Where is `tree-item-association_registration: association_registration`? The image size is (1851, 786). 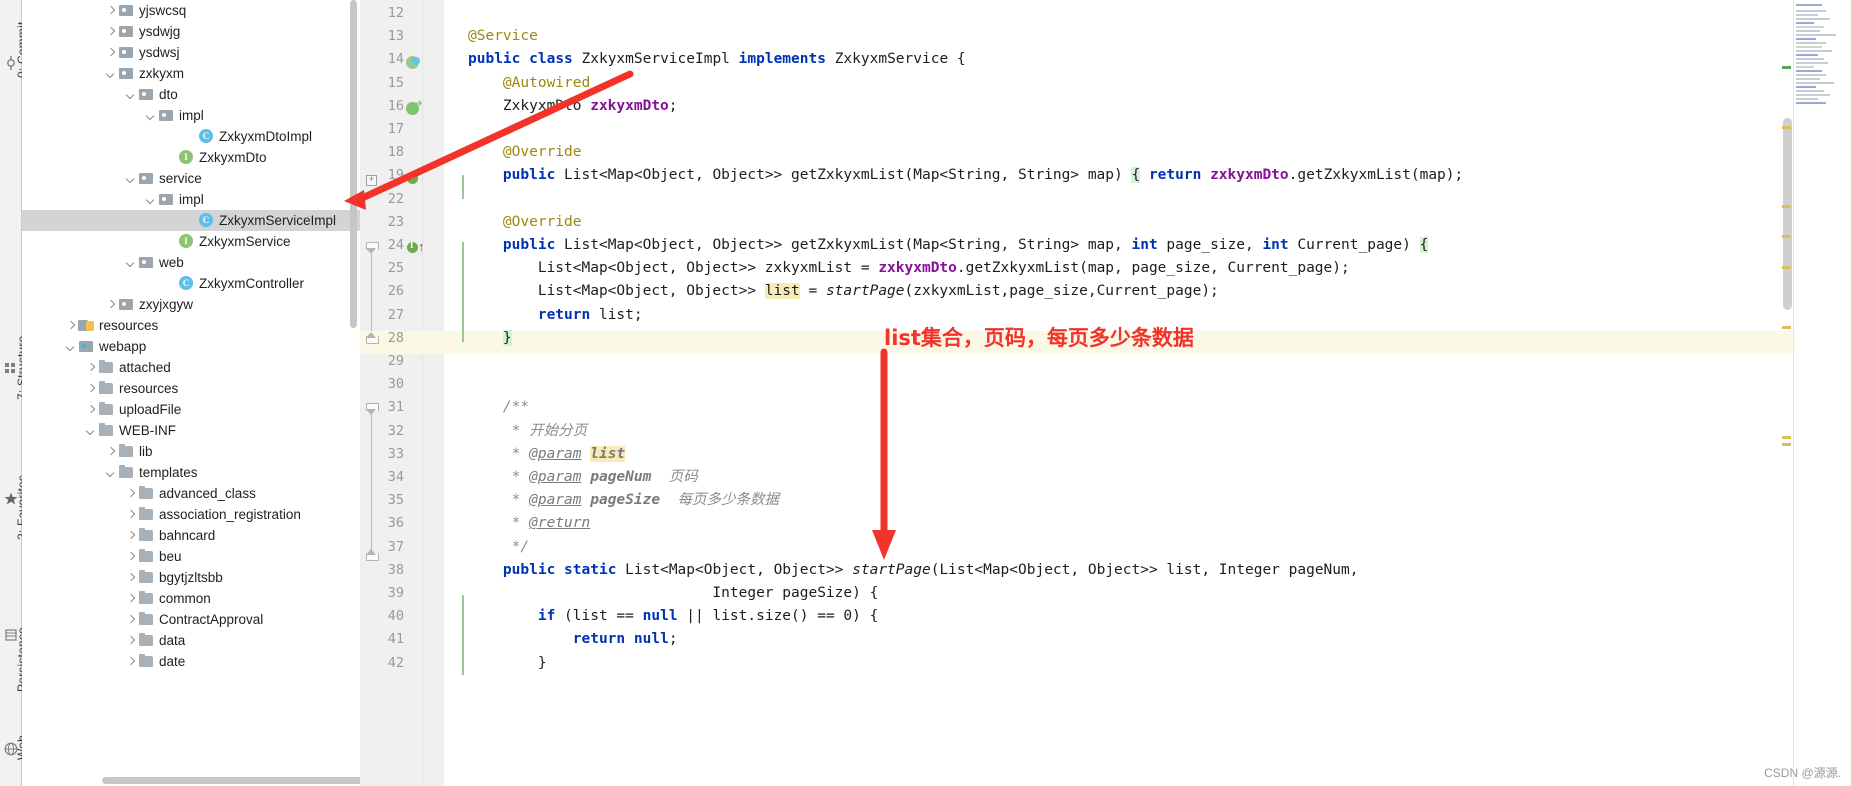
tree-item-association_registration: association_registration is located at coordinates (191, 514).